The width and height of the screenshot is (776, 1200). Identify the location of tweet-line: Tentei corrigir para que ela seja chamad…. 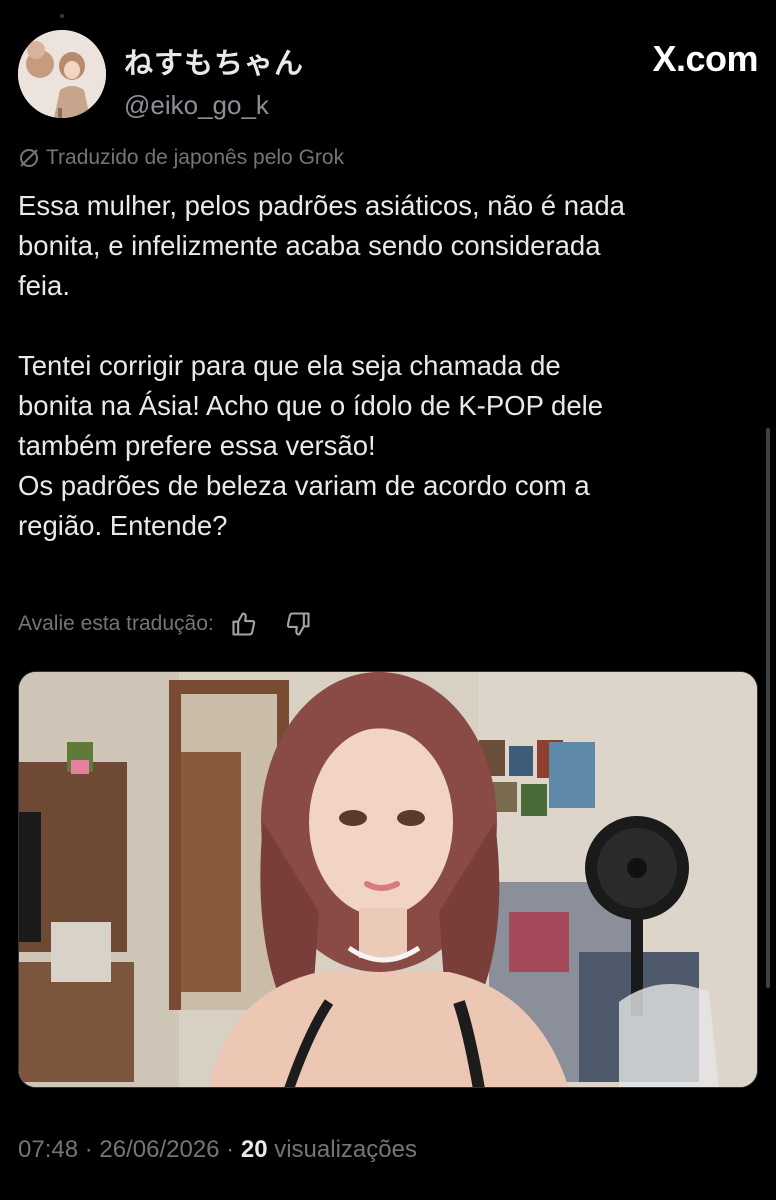
(289, 365).